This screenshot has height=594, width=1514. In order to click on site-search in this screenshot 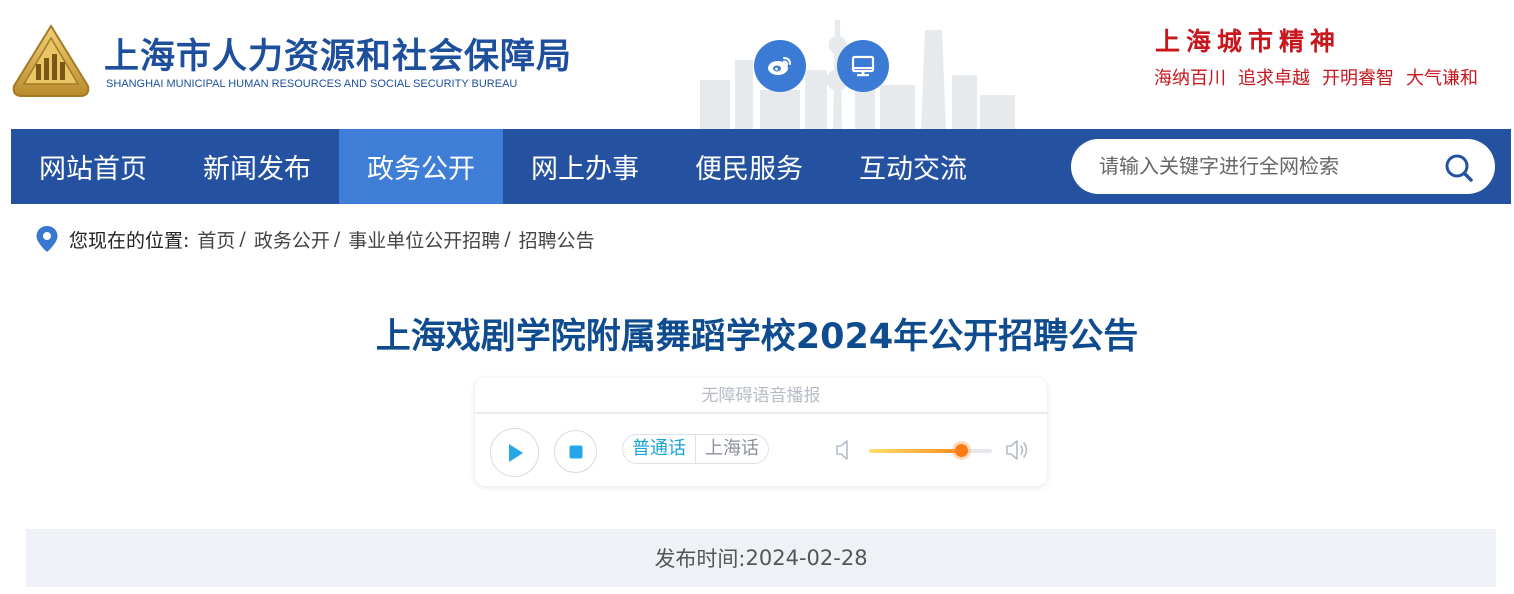, I will do `click(1283, 166)`.